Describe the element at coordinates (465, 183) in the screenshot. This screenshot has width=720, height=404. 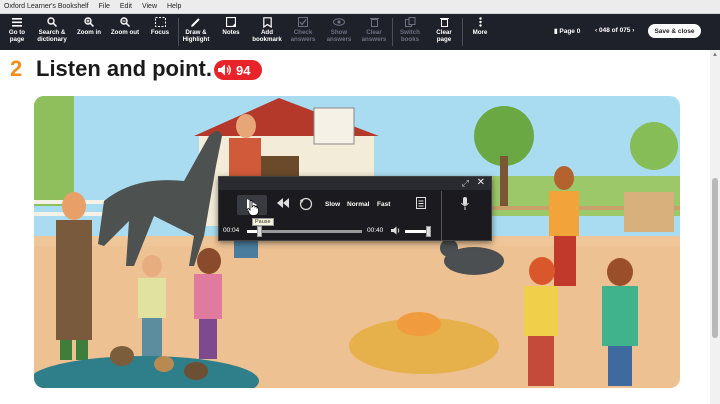
I see `expand-icon: ⤢` at that location.